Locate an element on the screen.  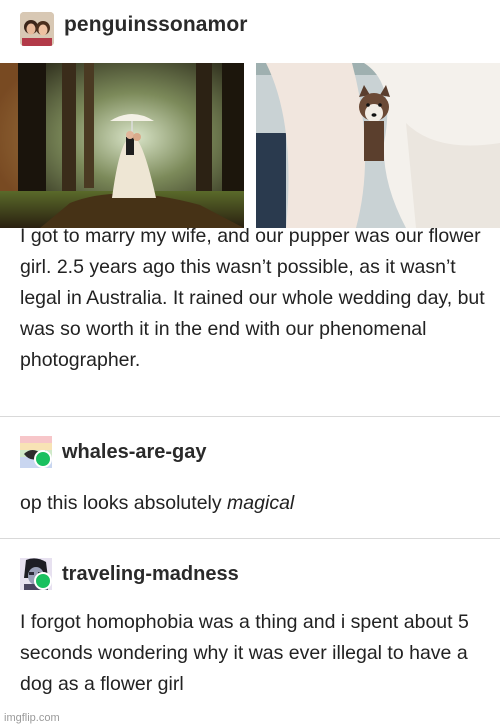
reblog-header-2: traveling-madness is located at coordinates (250, 578).